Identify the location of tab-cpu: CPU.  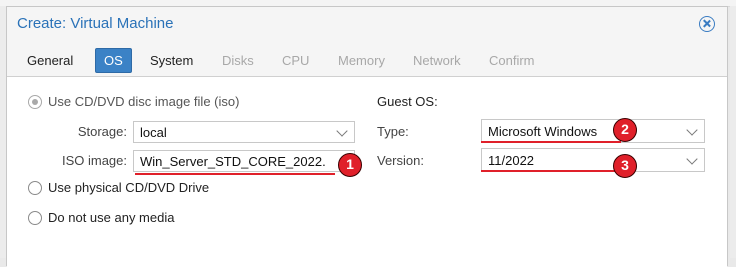
(296, 60).